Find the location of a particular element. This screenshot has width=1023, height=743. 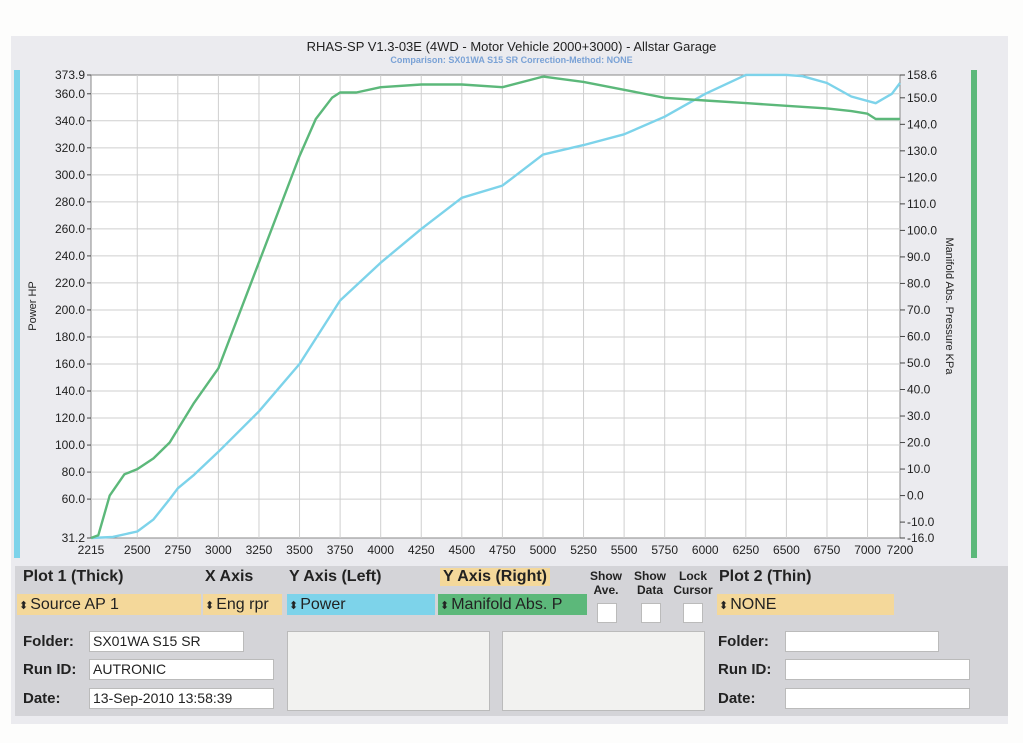

runid2-field is located at coordinates (877, 669).